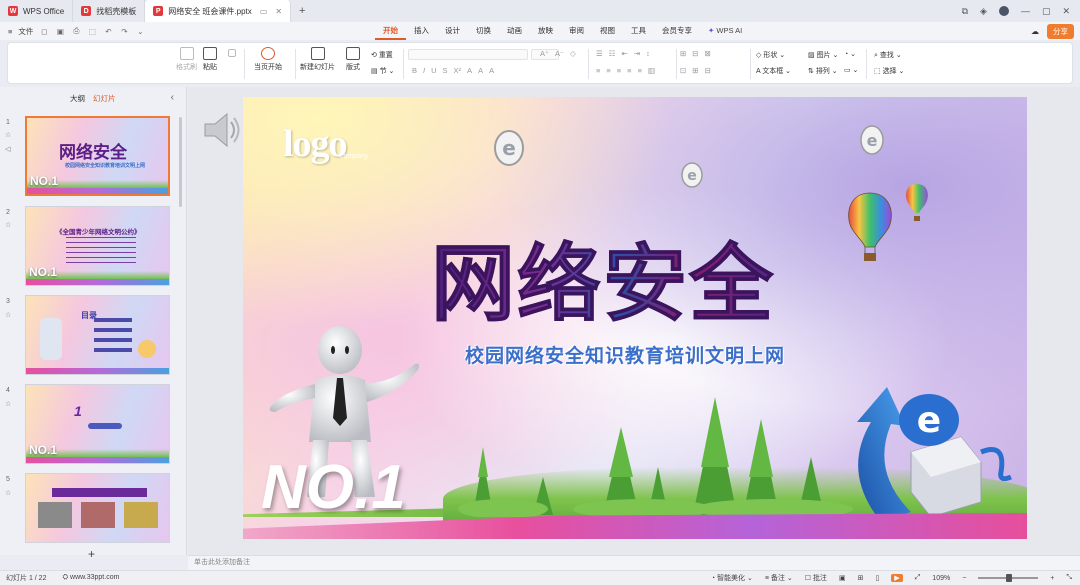 Image resolution: width=1080 pixels, height=585 pixels. I want to click on shape-button: ◇ 形状 ⌄, so click(770, 55).